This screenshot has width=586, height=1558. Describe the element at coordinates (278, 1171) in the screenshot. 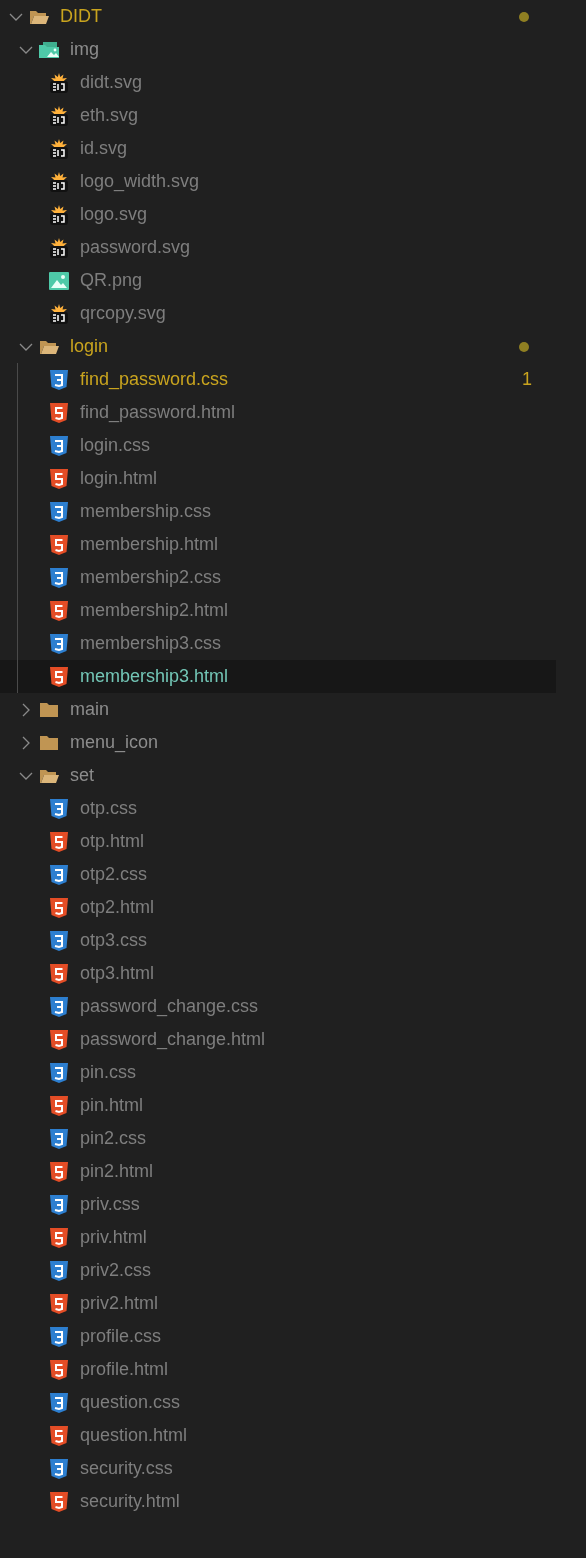

I see `tree-item: pin2.html` at that location.